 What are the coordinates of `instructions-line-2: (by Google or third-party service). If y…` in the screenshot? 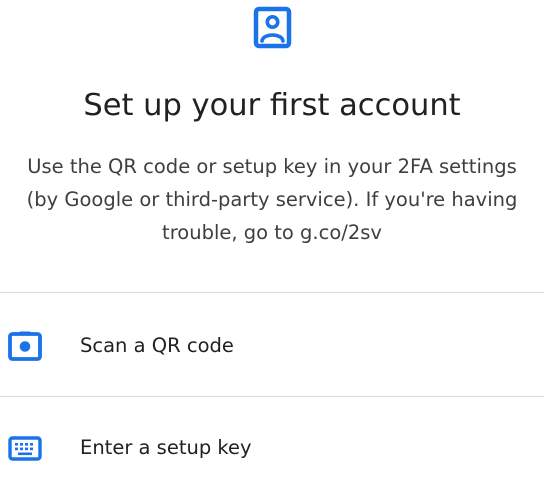 It's located at (272, 199).